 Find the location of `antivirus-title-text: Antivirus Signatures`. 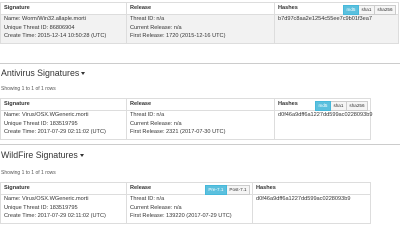

antivirus-title-text: Antivirus Signatures is located at coordinates (40, 73).